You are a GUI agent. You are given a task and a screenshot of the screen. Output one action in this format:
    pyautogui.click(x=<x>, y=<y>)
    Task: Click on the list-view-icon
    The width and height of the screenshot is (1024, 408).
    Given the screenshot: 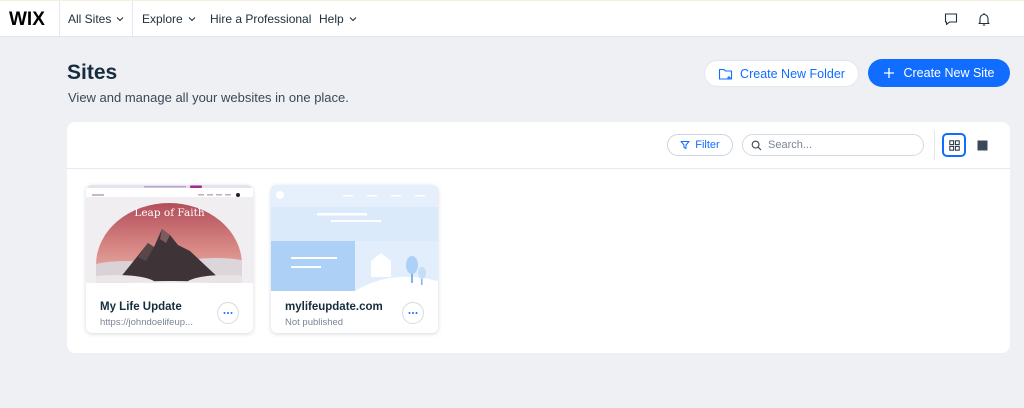 What is the action you would take?
    pyautogui.click(x=982, y=145)
    